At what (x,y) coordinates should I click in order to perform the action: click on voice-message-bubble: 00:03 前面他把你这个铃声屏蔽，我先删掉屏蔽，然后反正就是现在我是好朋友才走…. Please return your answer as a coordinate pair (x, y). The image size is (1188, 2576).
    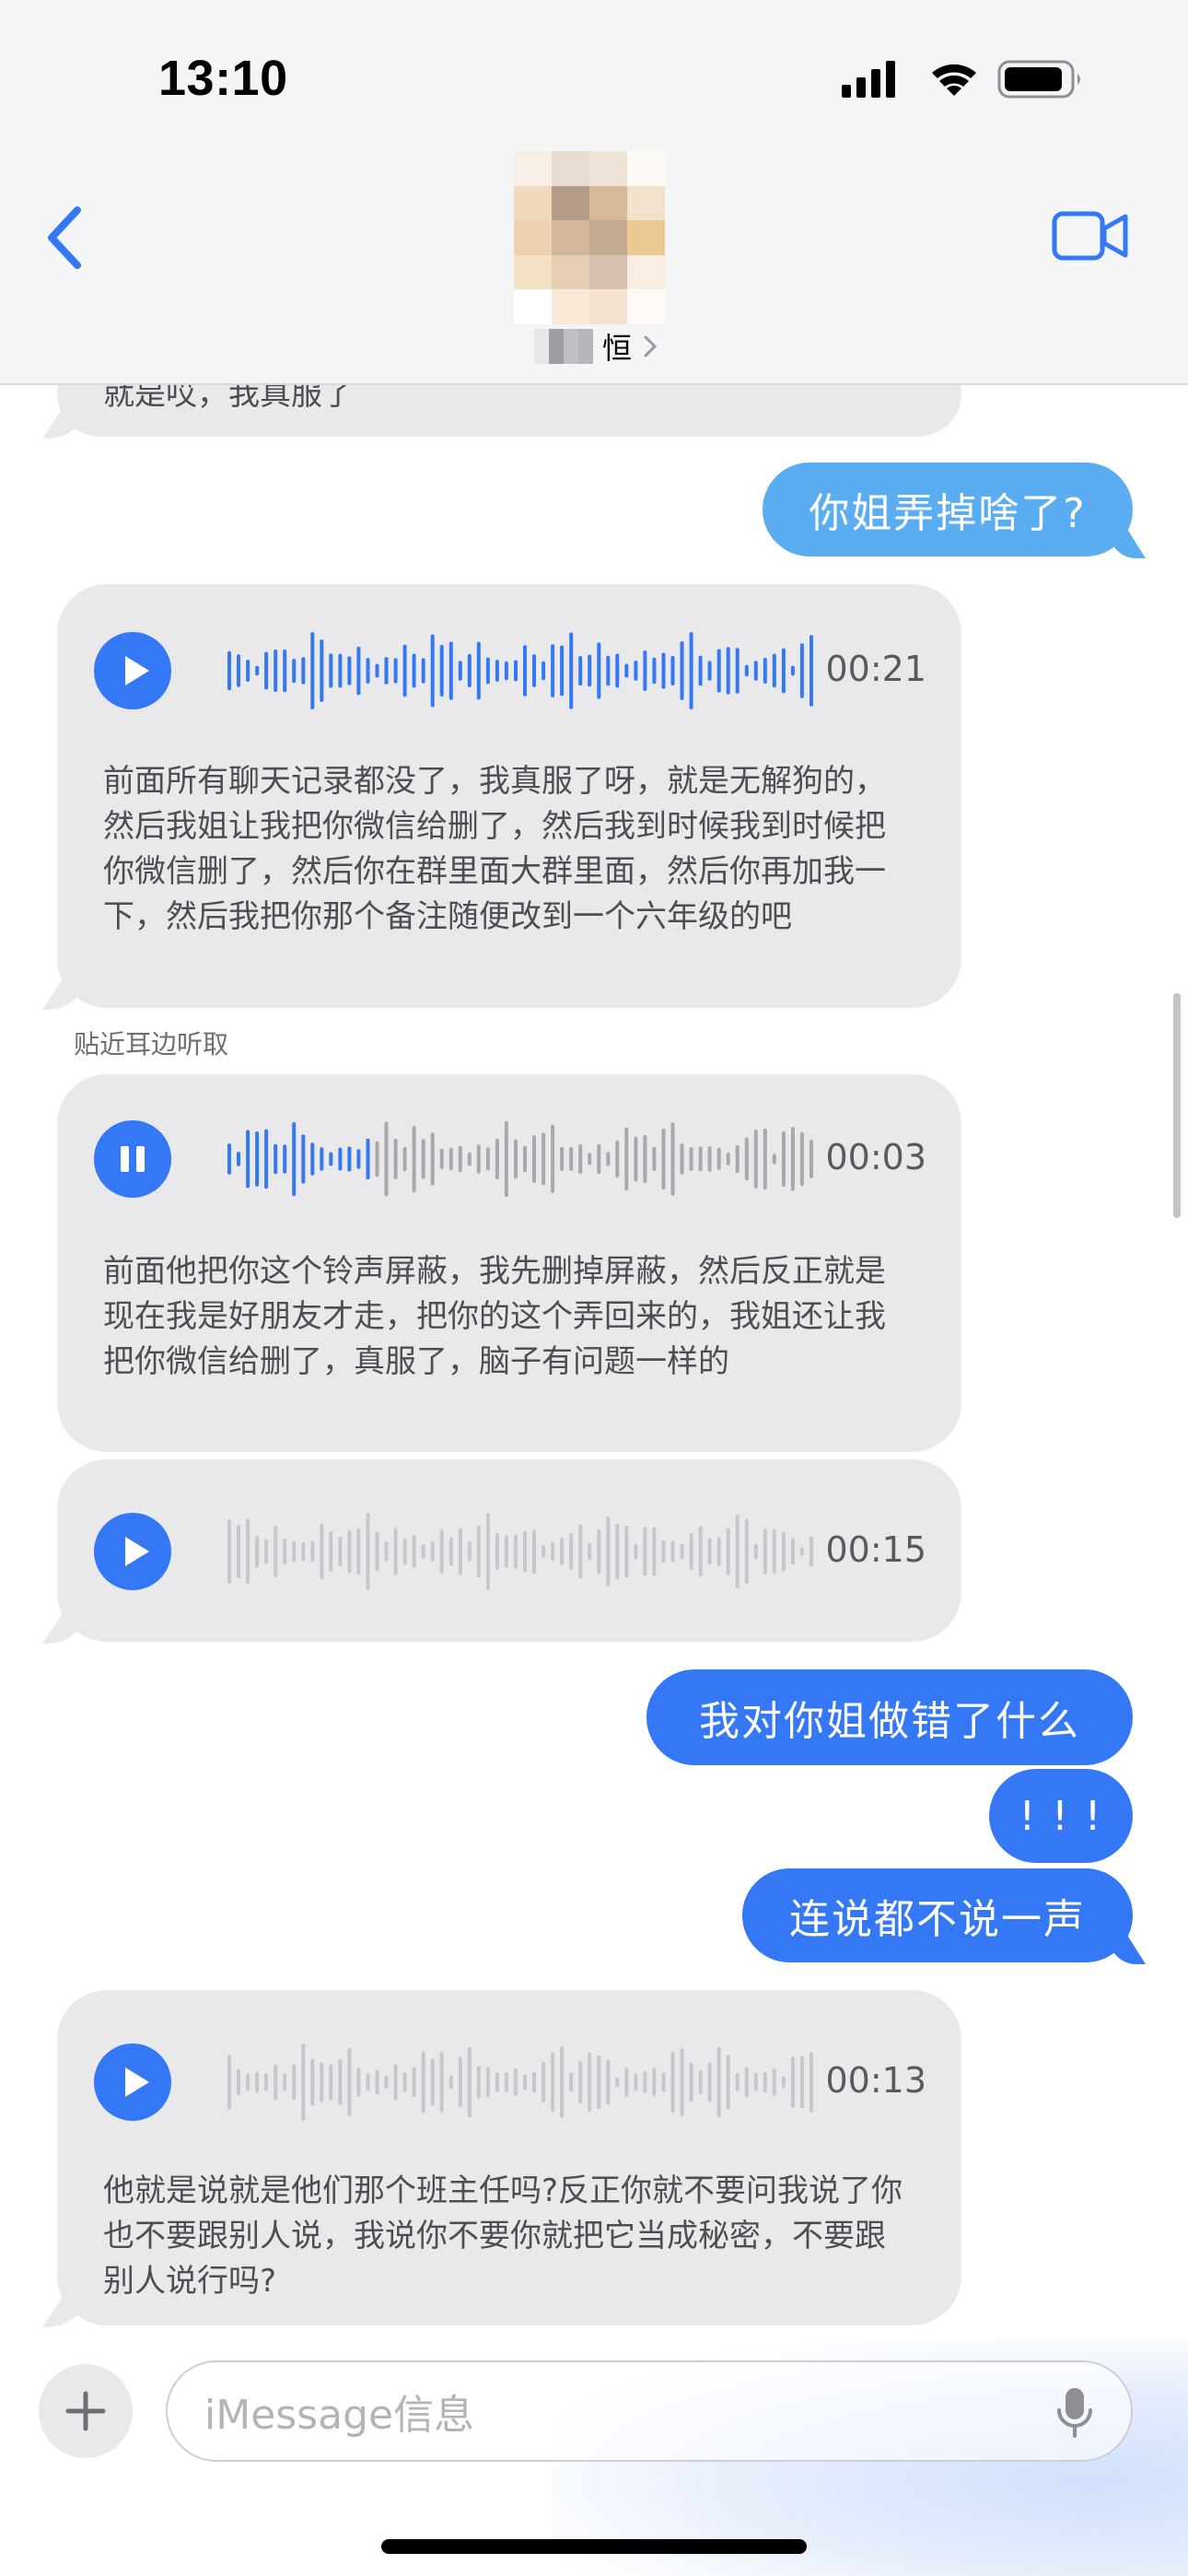
    Looking at the image, I should click on (509, 1263).